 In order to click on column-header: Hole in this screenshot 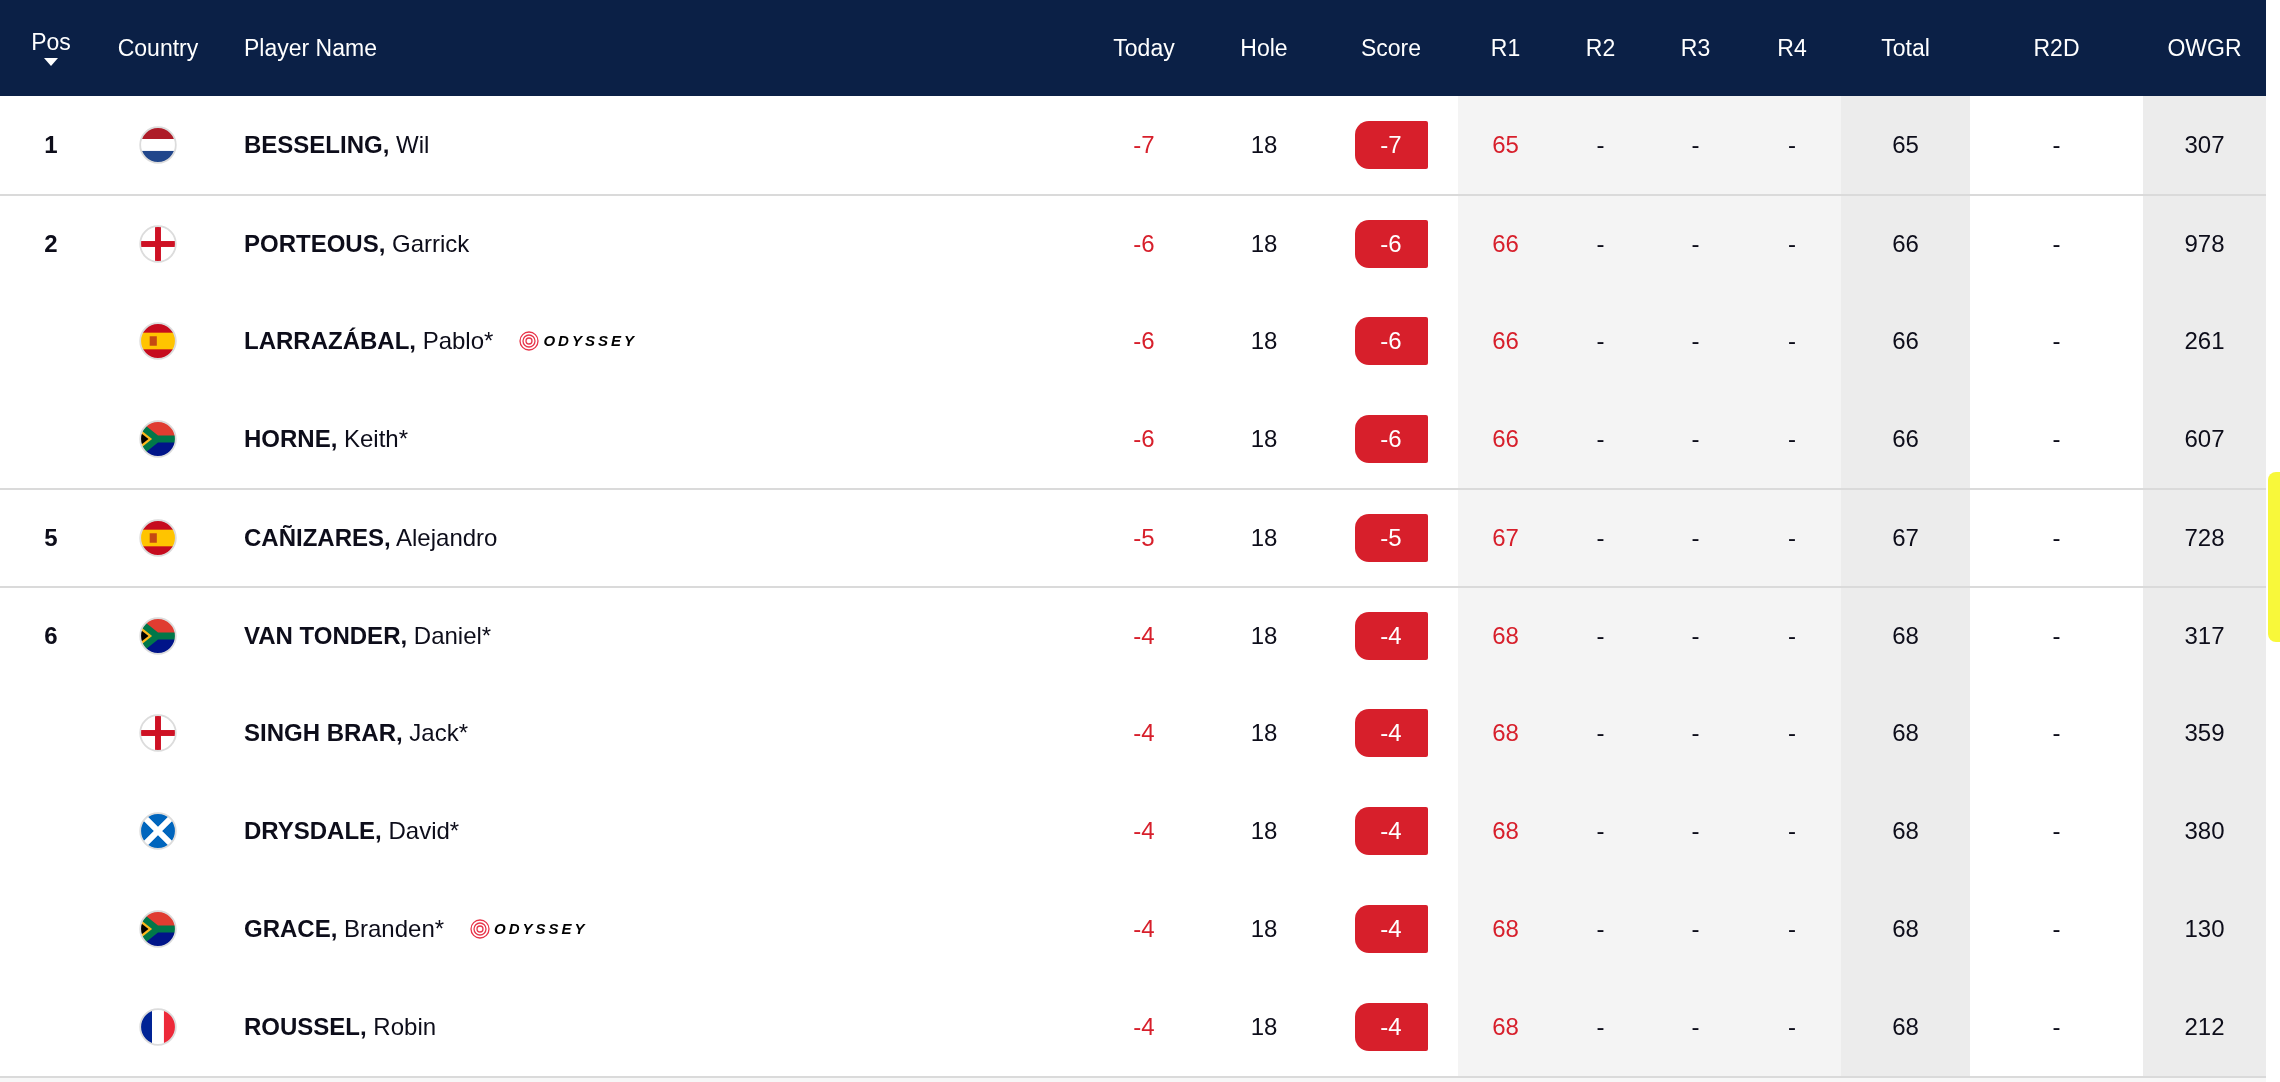, I will do `click(1264, 48)`.